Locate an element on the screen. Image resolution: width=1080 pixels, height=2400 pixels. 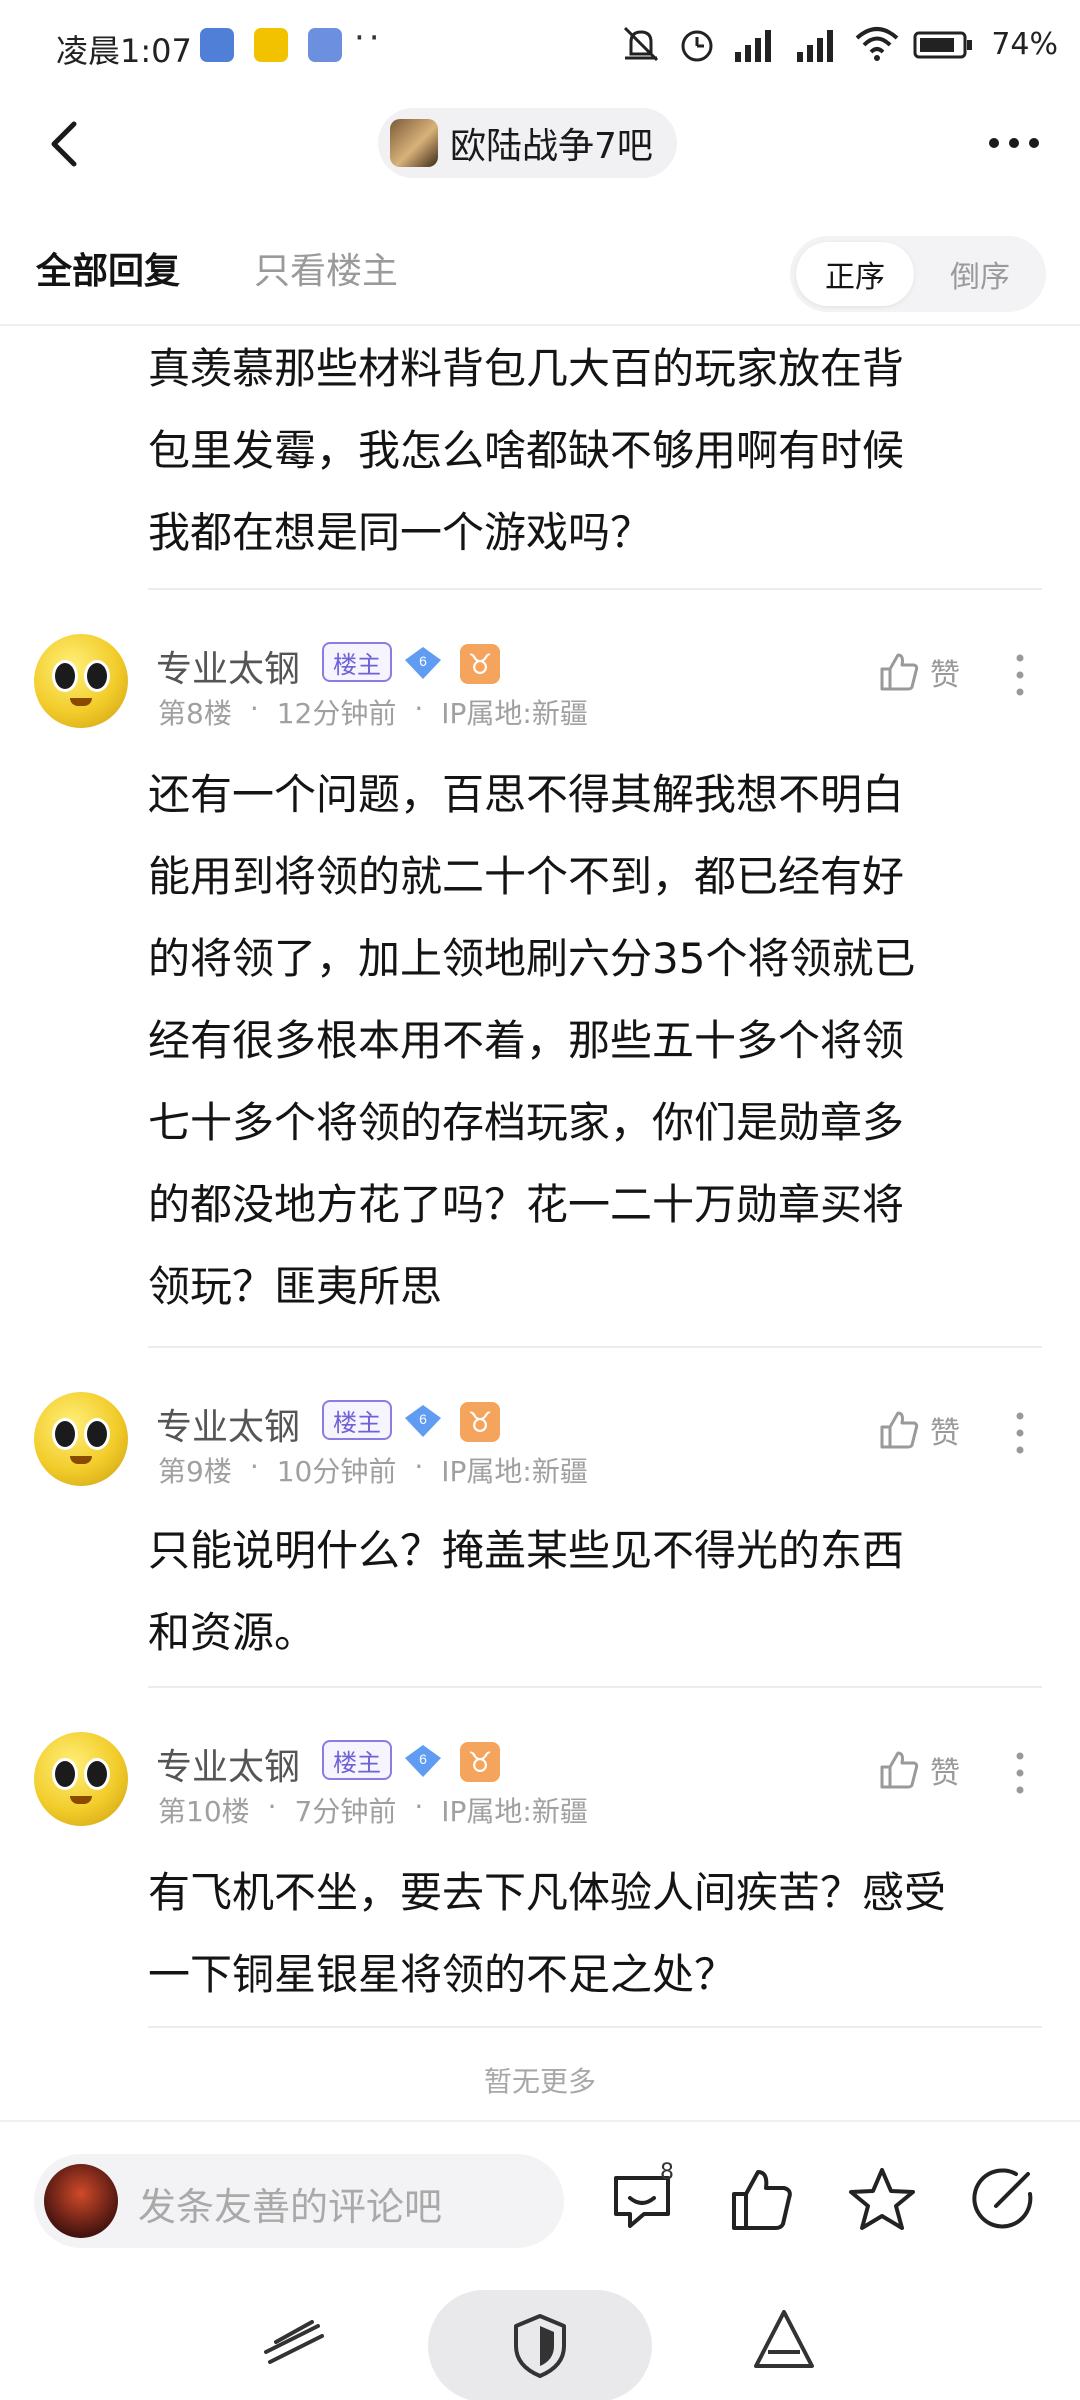
content-line: 领玩？匪夷所思 is located at coordinates (295, 1286).